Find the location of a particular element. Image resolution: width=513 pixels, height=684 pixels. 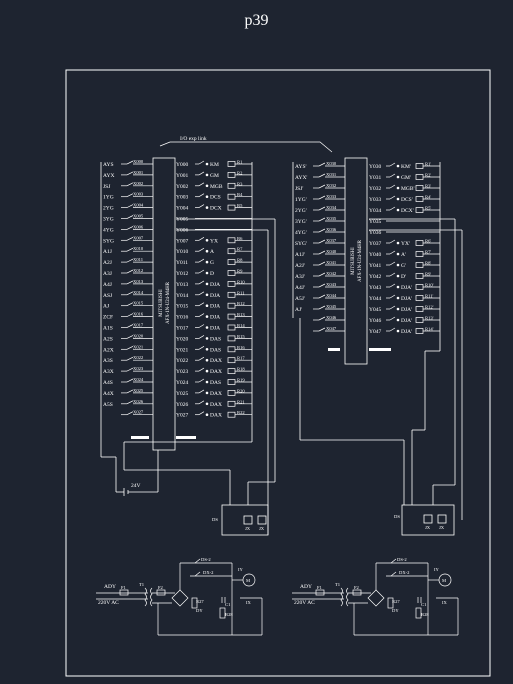

output-relay-label: R2 is located at coordinates (240, 172).